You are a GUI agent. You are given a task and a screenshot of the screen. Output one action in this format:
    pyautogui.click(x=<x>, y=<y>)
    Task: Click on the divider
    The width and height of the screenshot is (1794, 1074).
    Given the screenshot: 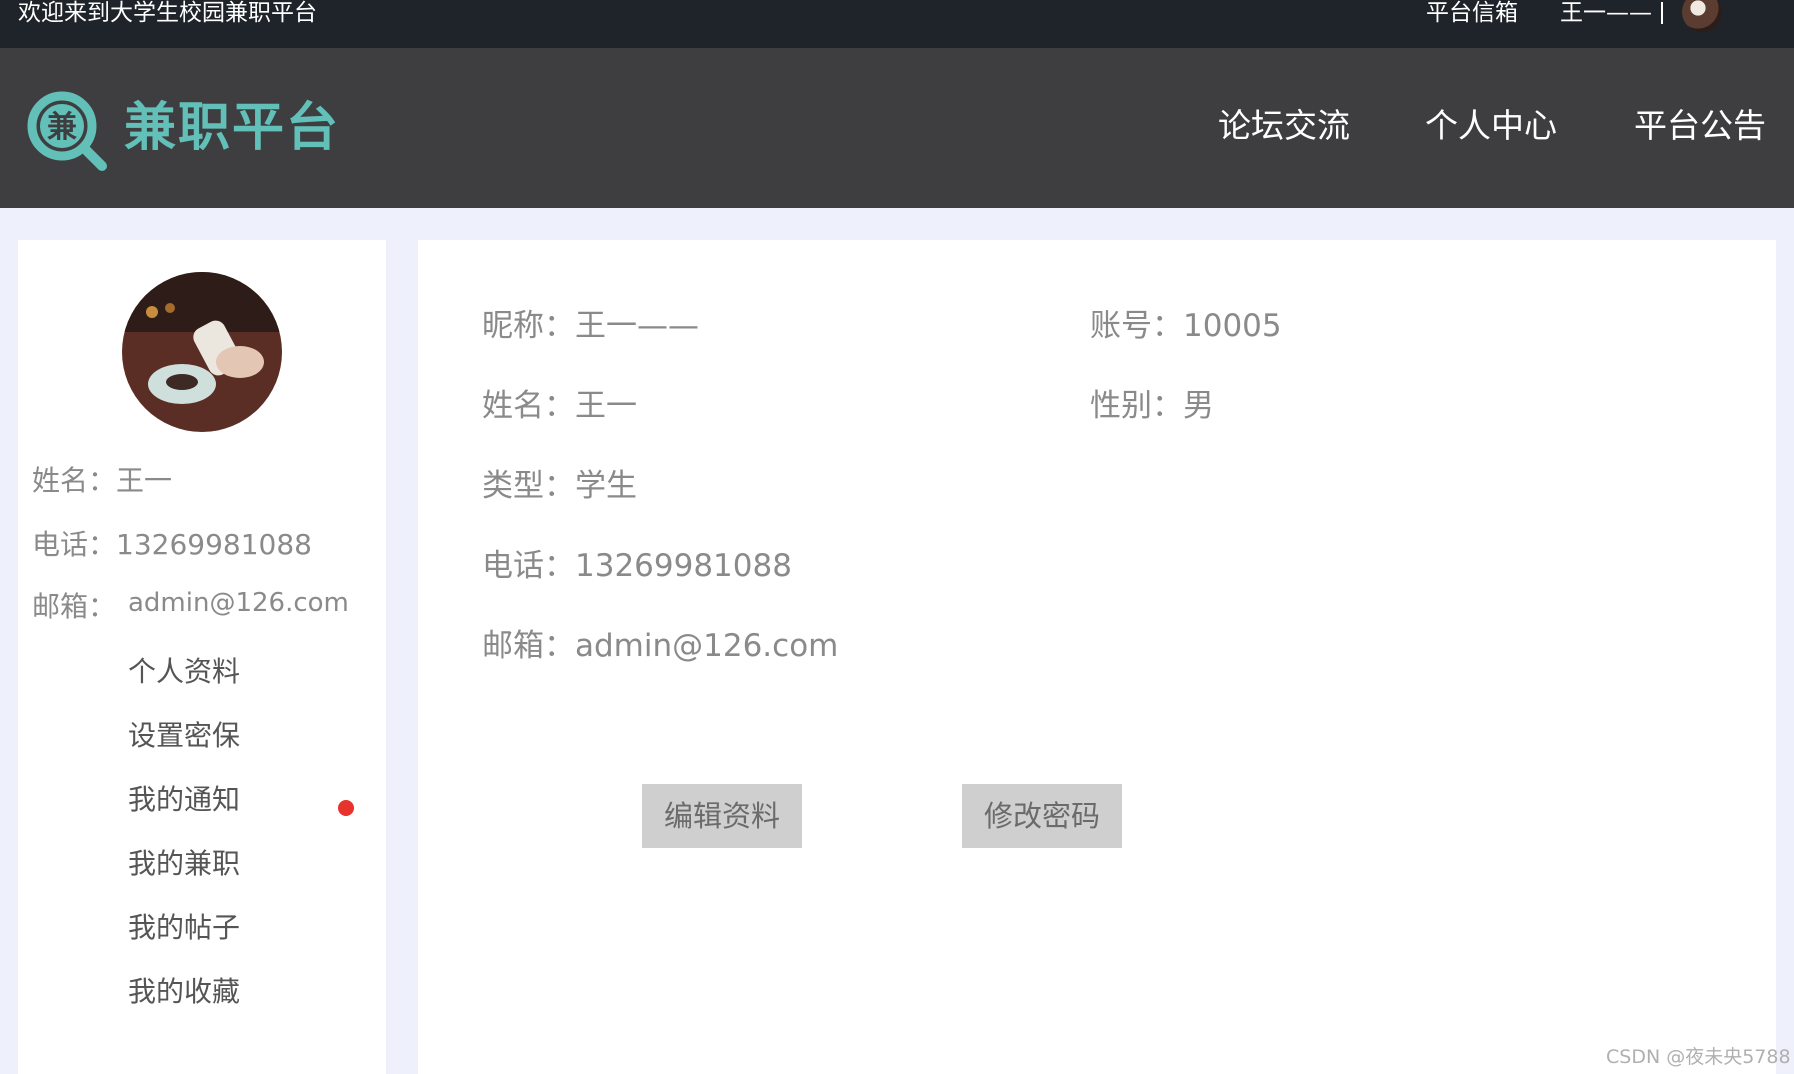 What is the action you would take?
    pyautogui.click(x=1662, y=13)
    